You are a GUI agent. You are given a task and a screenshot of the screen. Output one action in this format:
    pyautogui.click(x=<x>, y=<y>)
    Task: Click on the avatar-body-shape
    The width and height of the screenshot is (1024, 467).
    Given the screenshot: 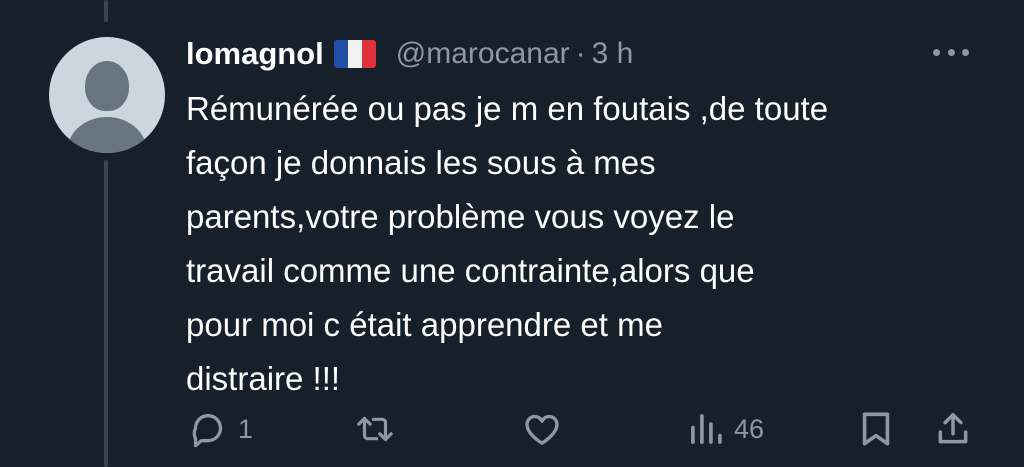 What is the action you would take?
    pyautogui.click(x=107, y=135)
    